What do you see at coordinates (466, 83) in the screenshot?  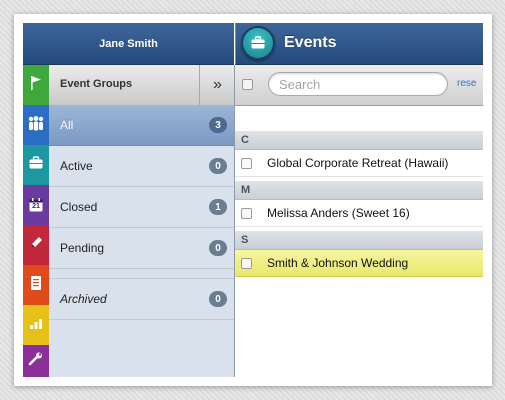 I see `reset-link: rese` at bounding box center [466, 83].